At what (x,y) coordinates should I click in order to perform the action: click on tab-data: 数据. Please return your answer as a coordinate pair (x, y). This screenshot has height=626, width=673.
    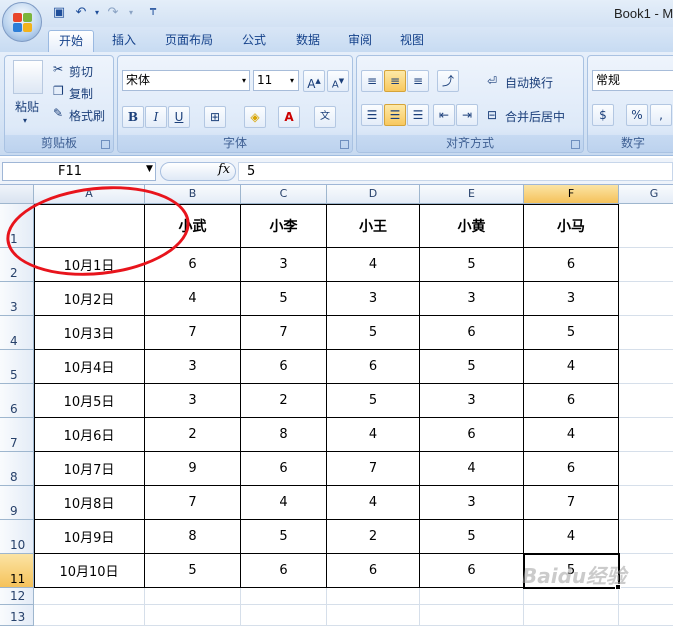
    Looking at the image, I should click on (308, 41).